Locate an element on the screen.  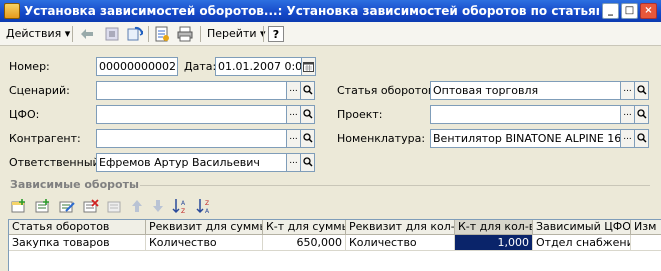
post-document-icon is located at coordinates (162, 34).